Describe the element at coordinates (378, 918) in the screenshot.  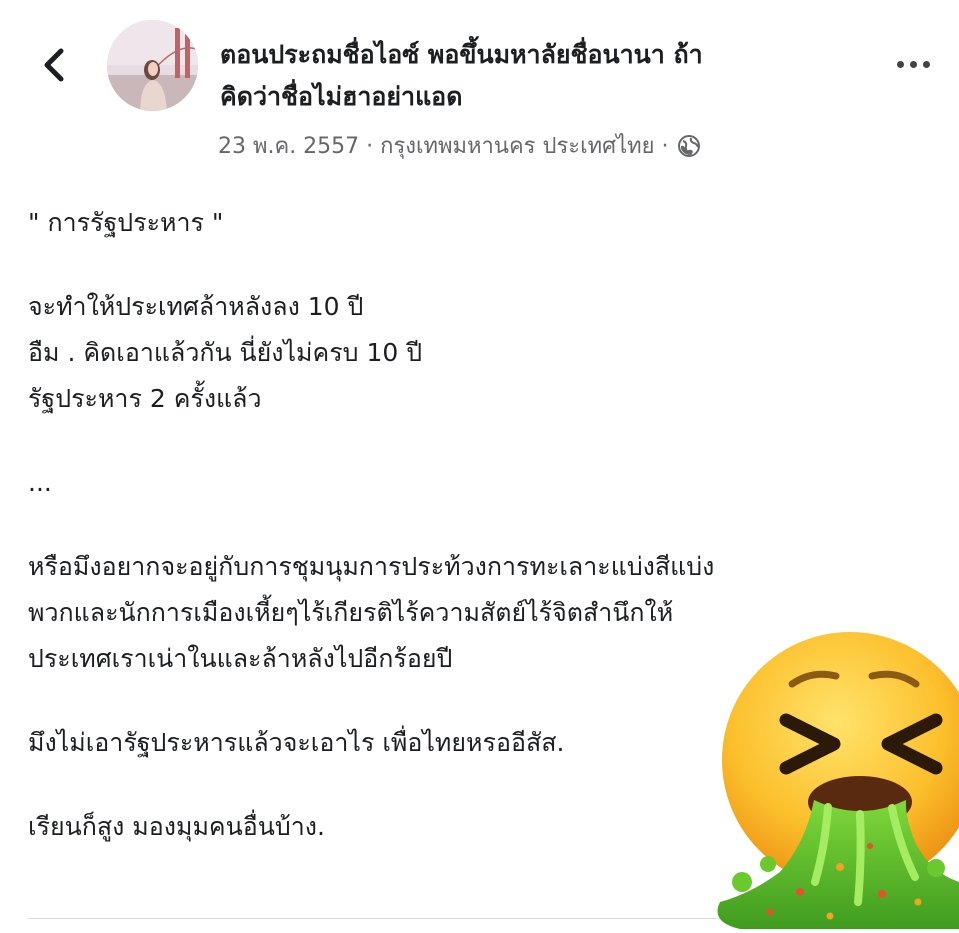
I see `divider` at that location.